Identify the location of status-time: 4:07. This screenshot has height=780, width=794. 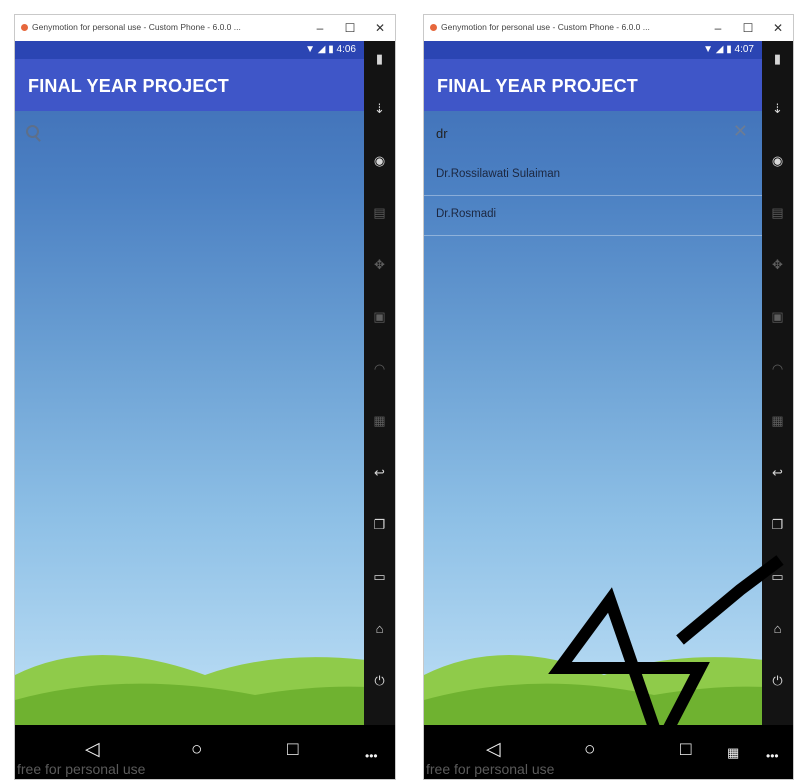
(744, 49).